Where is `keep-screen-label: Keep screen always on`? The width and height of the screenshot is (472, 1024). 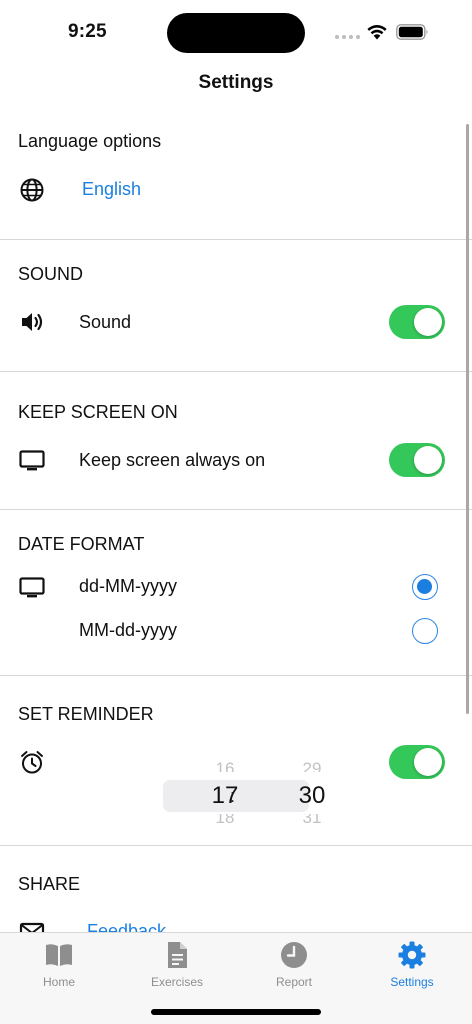
keep-screen-label: Keep screen always on is located at coordinates (172, 460).